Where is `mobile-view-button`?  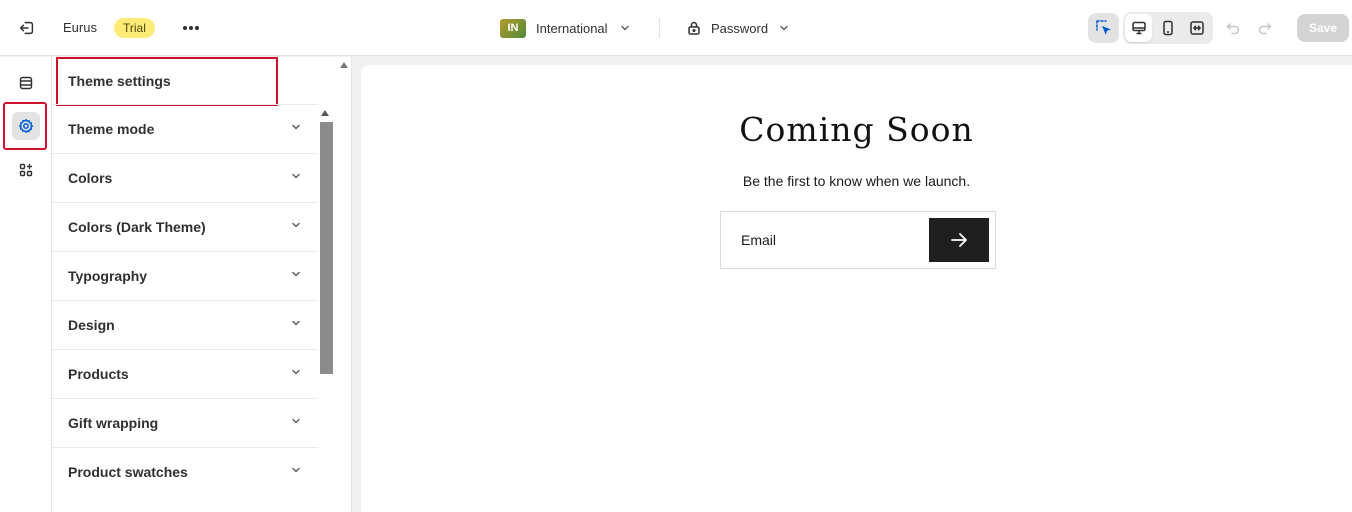
mobile-view-button is located at coordinates (1167, 28).